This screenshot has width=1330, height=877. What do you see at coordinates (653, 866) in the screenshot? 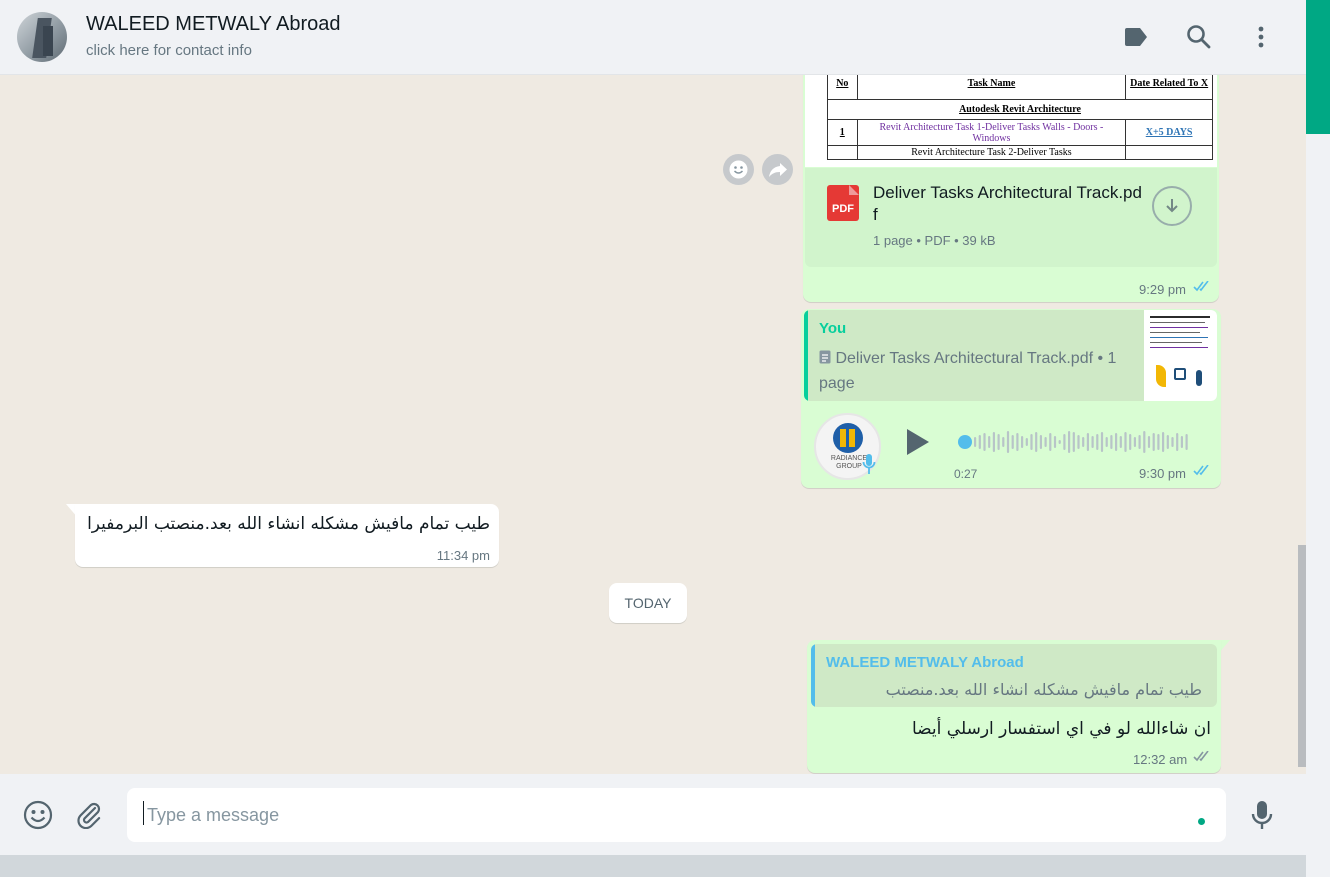
I see `bottom-edge` at bounding box center [653, 866].